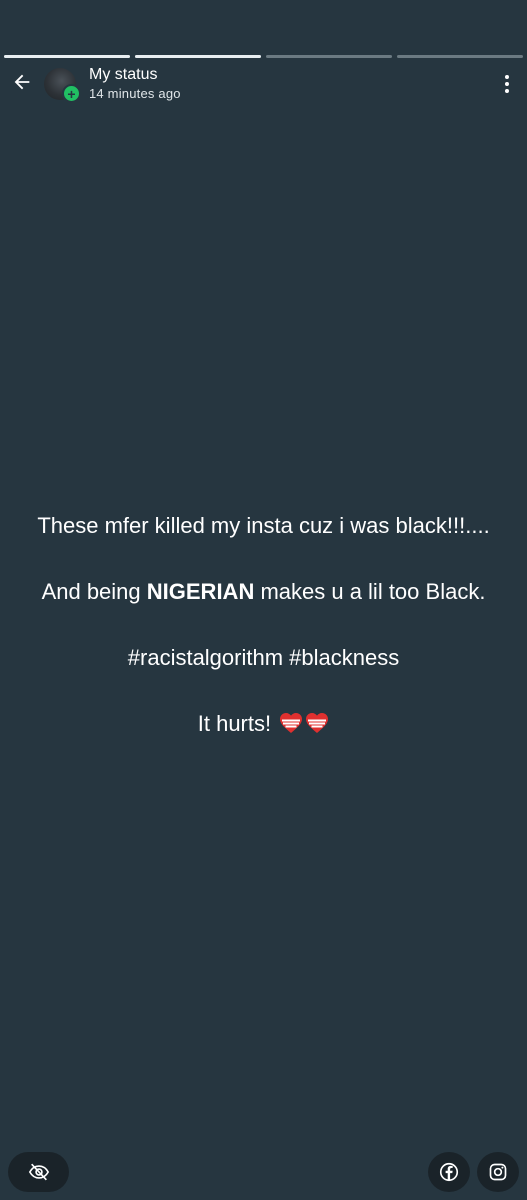 The width and height of the screenshot is (527, 1200). I want to click on page-title: My status, so click(123, 74).